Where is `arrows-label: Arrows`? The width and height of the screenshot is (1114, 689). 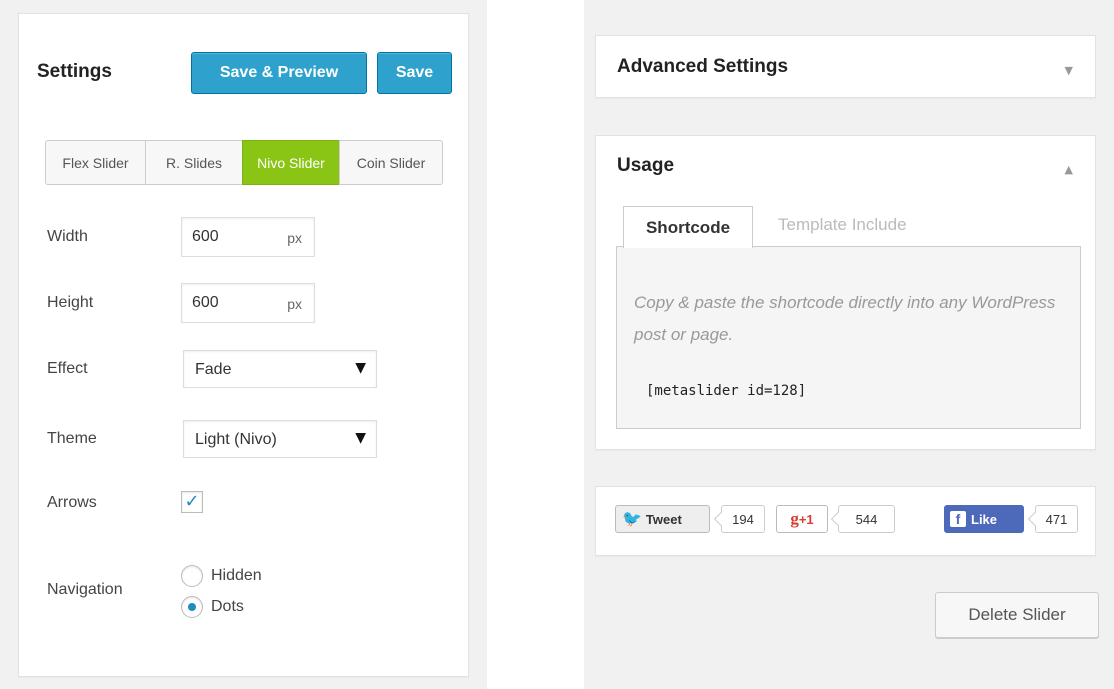
arrows-label: Arrows is located at coordinates (72, 502).